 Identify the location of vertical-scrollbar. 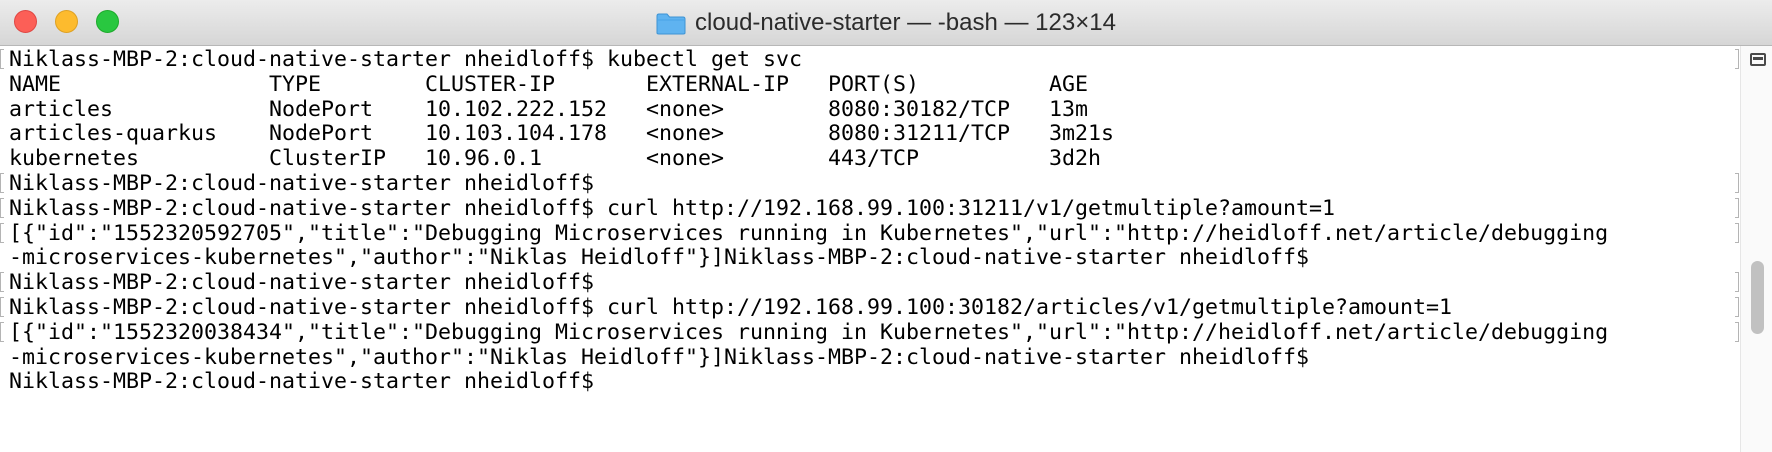
(1756, 249).